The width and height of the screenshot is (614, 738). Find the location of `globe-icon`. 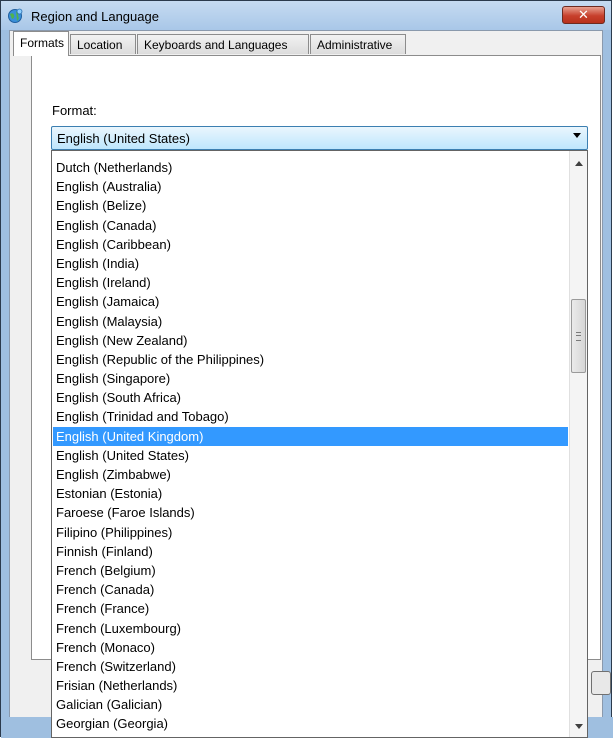

globe-icon is located at coordinates (15, 15).